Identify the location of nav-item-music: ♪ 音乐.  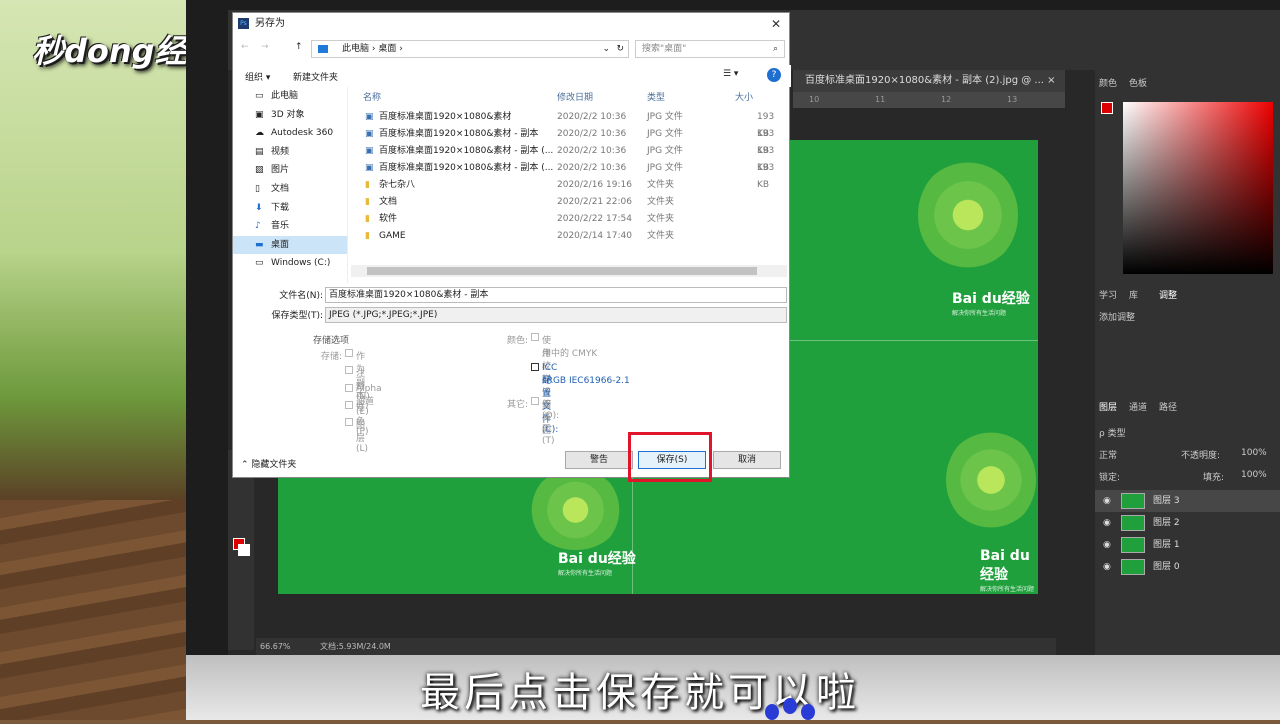
(290, 226).